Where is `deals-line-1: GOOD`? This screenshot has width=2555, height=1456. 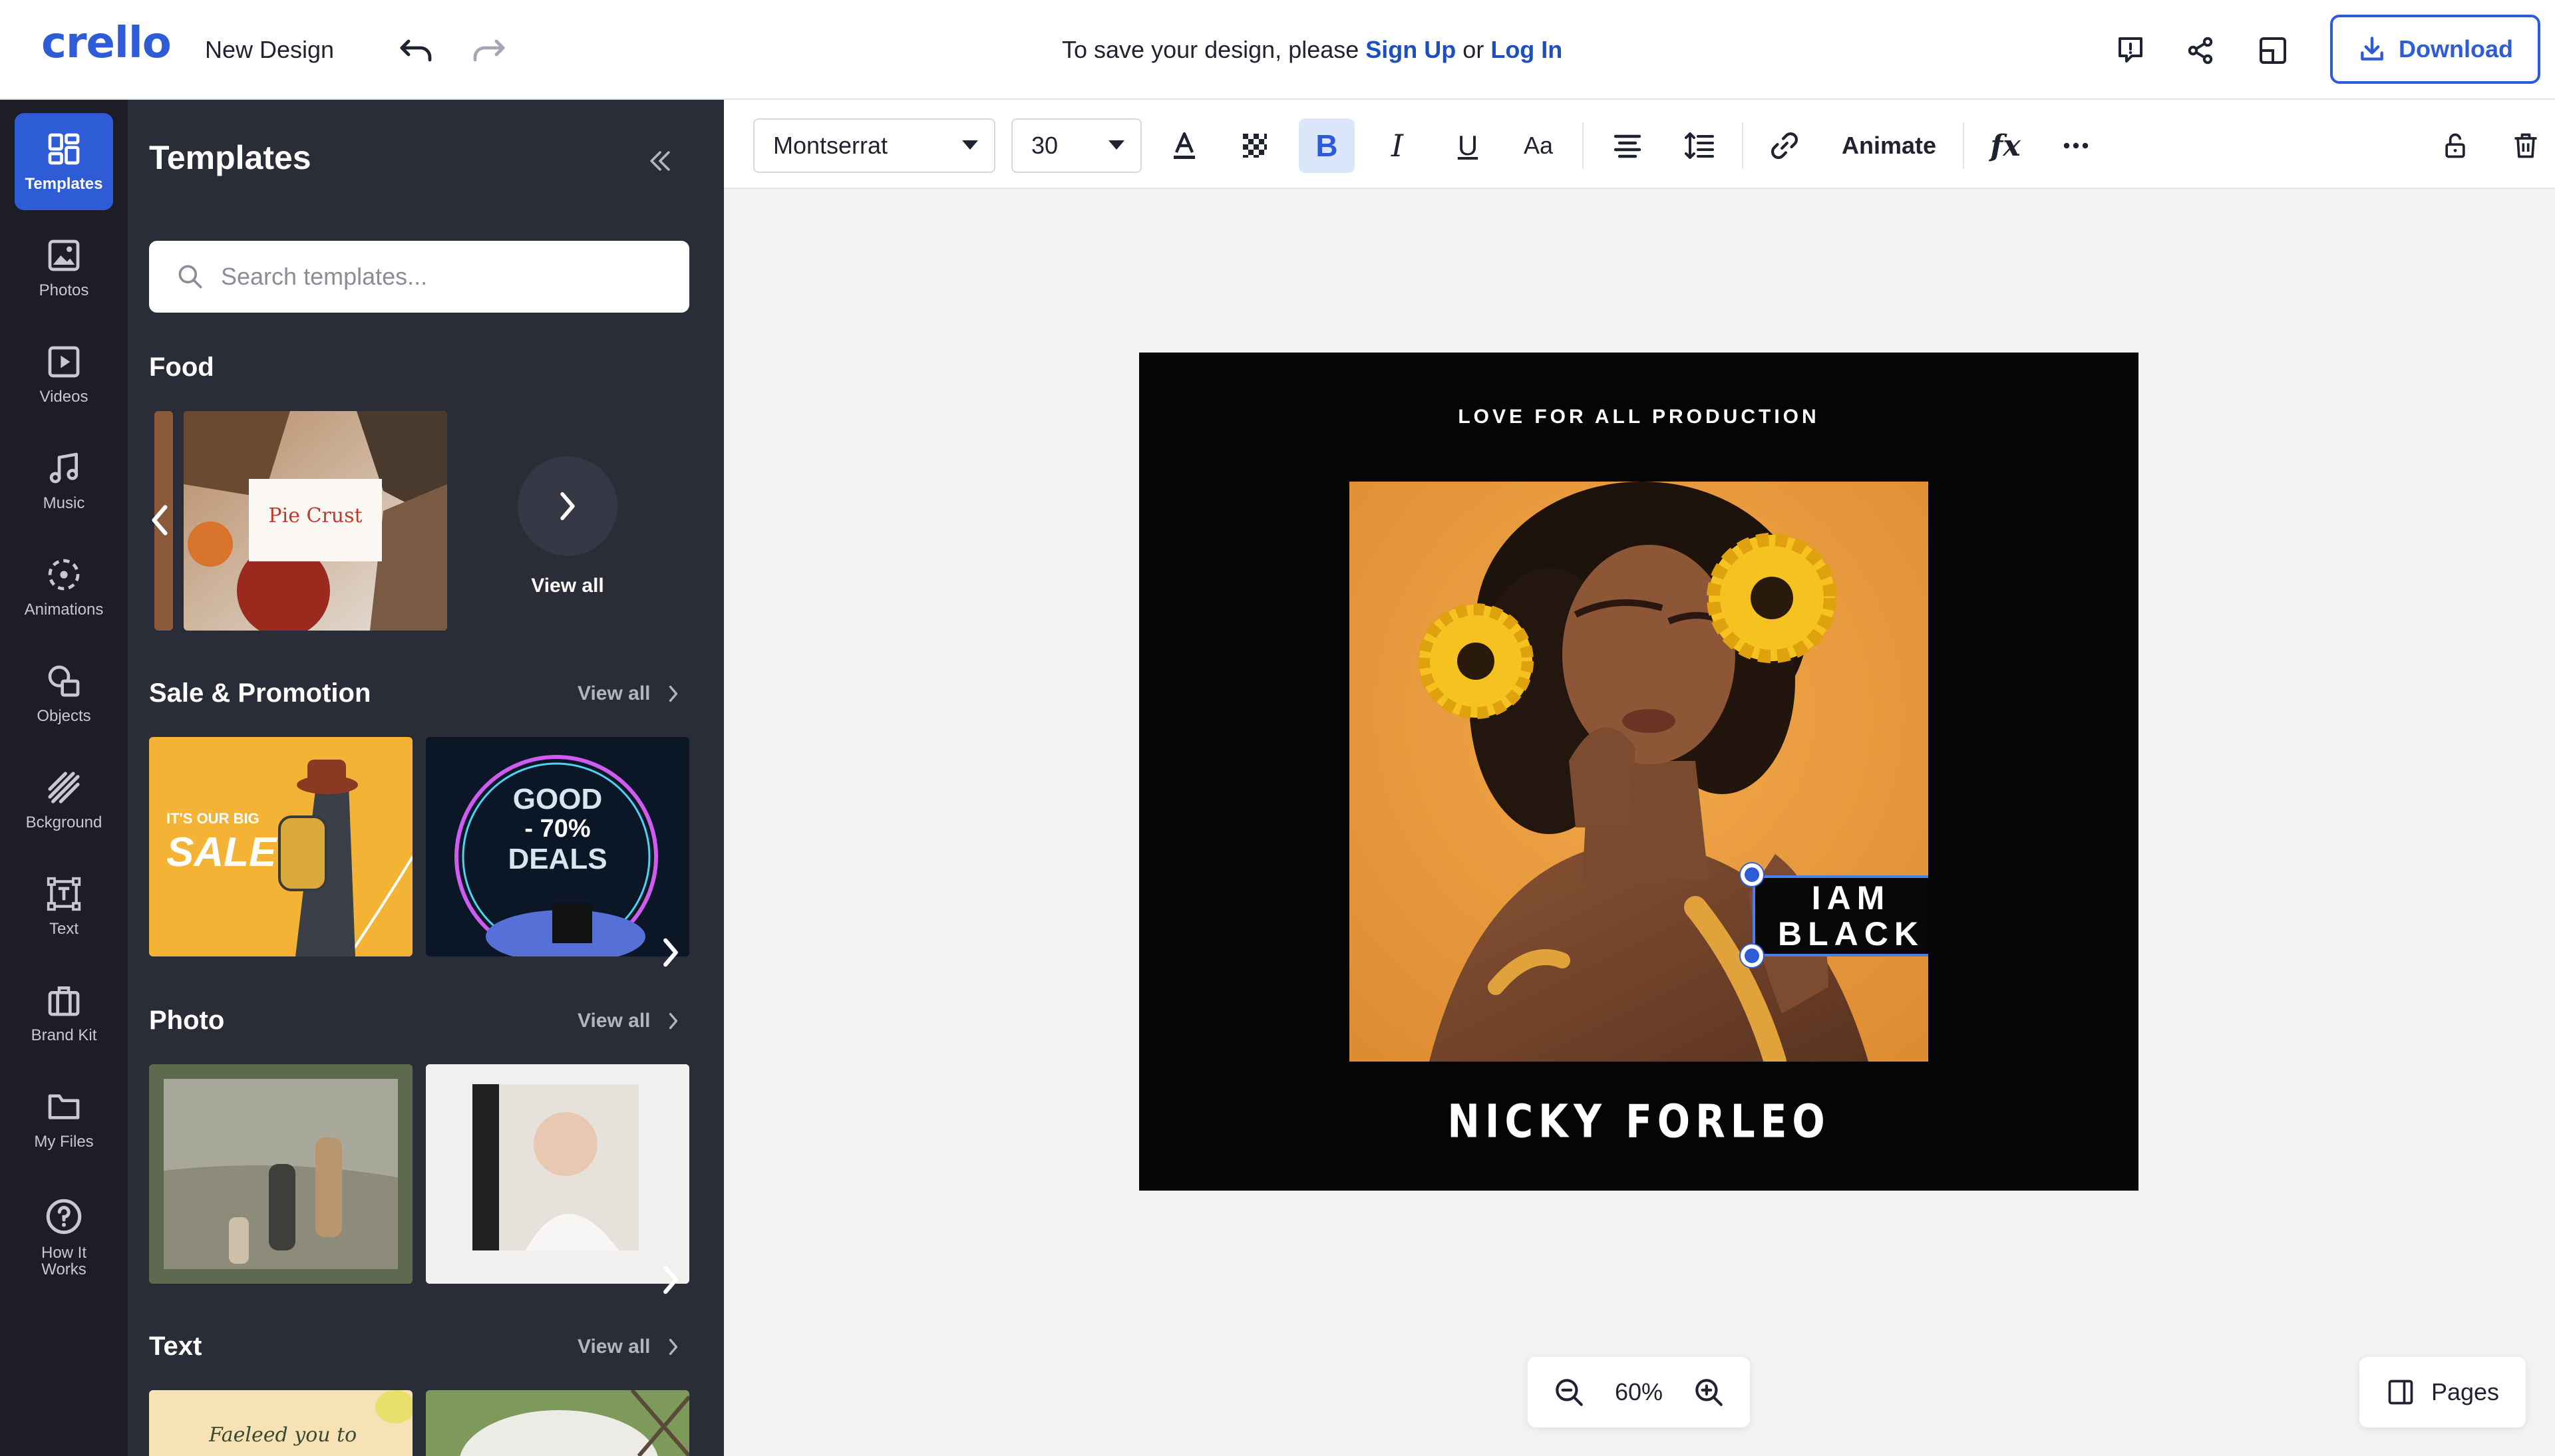 deals-line-1: GOOD is located at coordinates (557, 799).